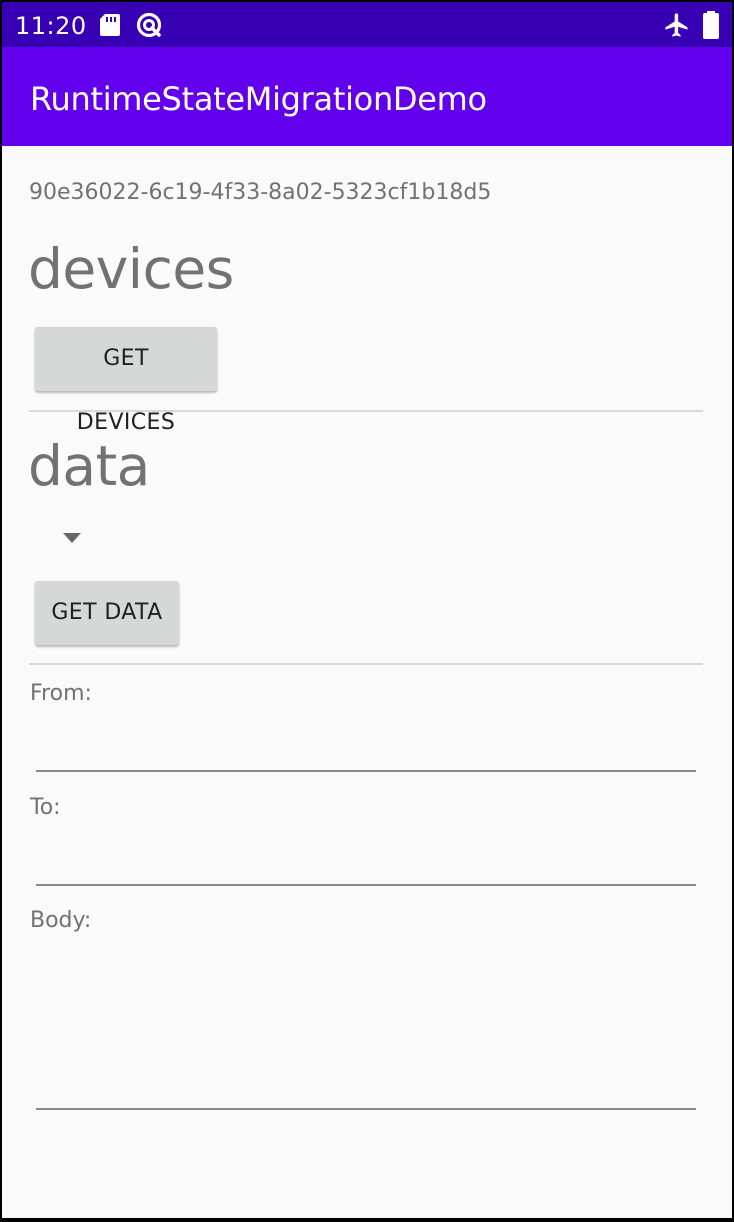 Image resolution: width=734 pixels, height=1222 pixels. Describe the element at coordinates (89, 466) in the screenshot. I see `data-heading: data` at that location.